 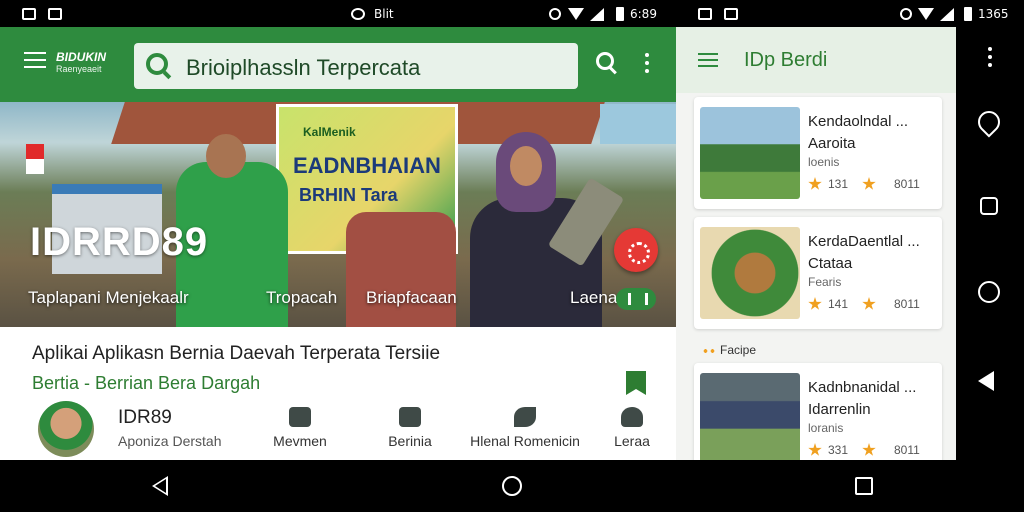 I want to click on settings-fab-icon, so click(x=636, y=250).